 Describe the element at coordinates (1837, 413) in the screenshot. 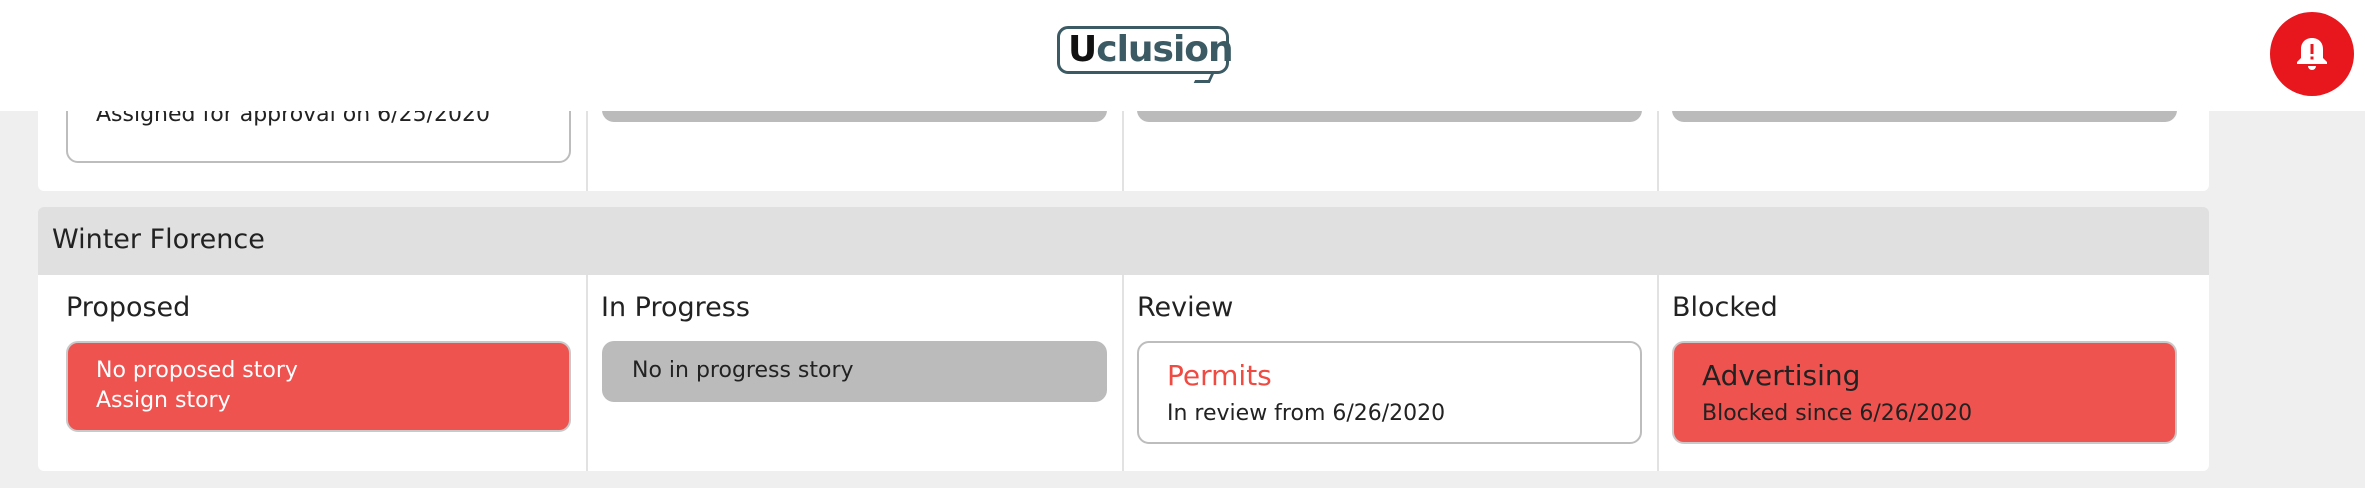

I see `blocked-status-text: Blocked since 6/26/2020` at that location.